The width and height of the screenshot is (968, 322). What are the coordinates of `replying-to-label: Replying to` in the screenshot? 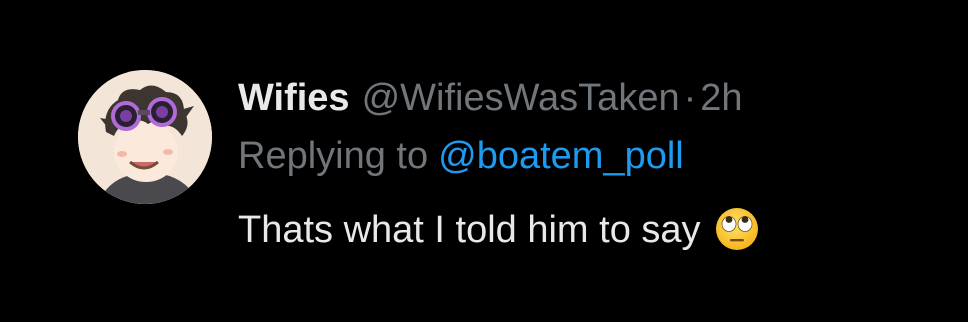 It's located at (333, 156).